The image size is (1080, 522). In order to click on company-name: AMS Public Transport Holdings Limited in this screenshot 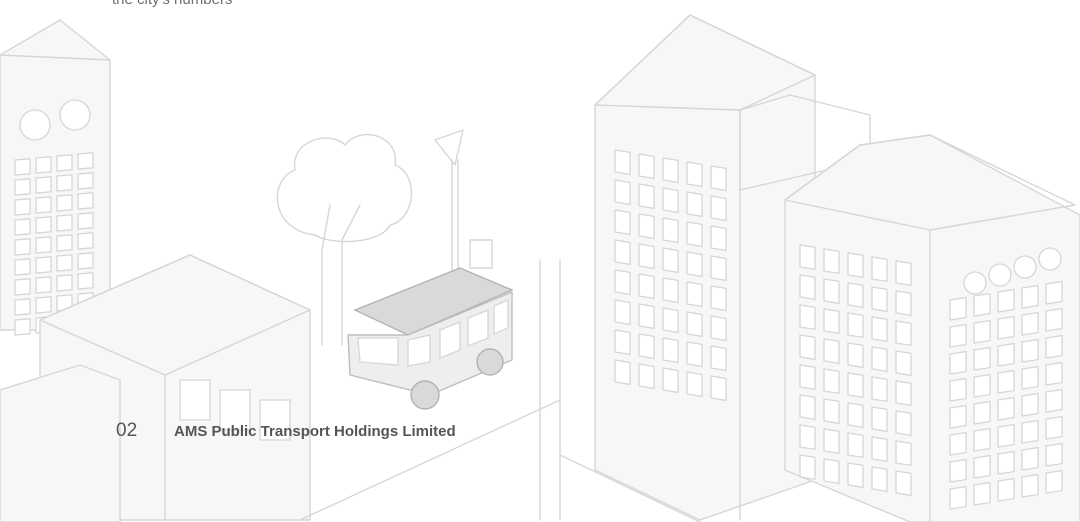, I will do `click(315, 431)`.